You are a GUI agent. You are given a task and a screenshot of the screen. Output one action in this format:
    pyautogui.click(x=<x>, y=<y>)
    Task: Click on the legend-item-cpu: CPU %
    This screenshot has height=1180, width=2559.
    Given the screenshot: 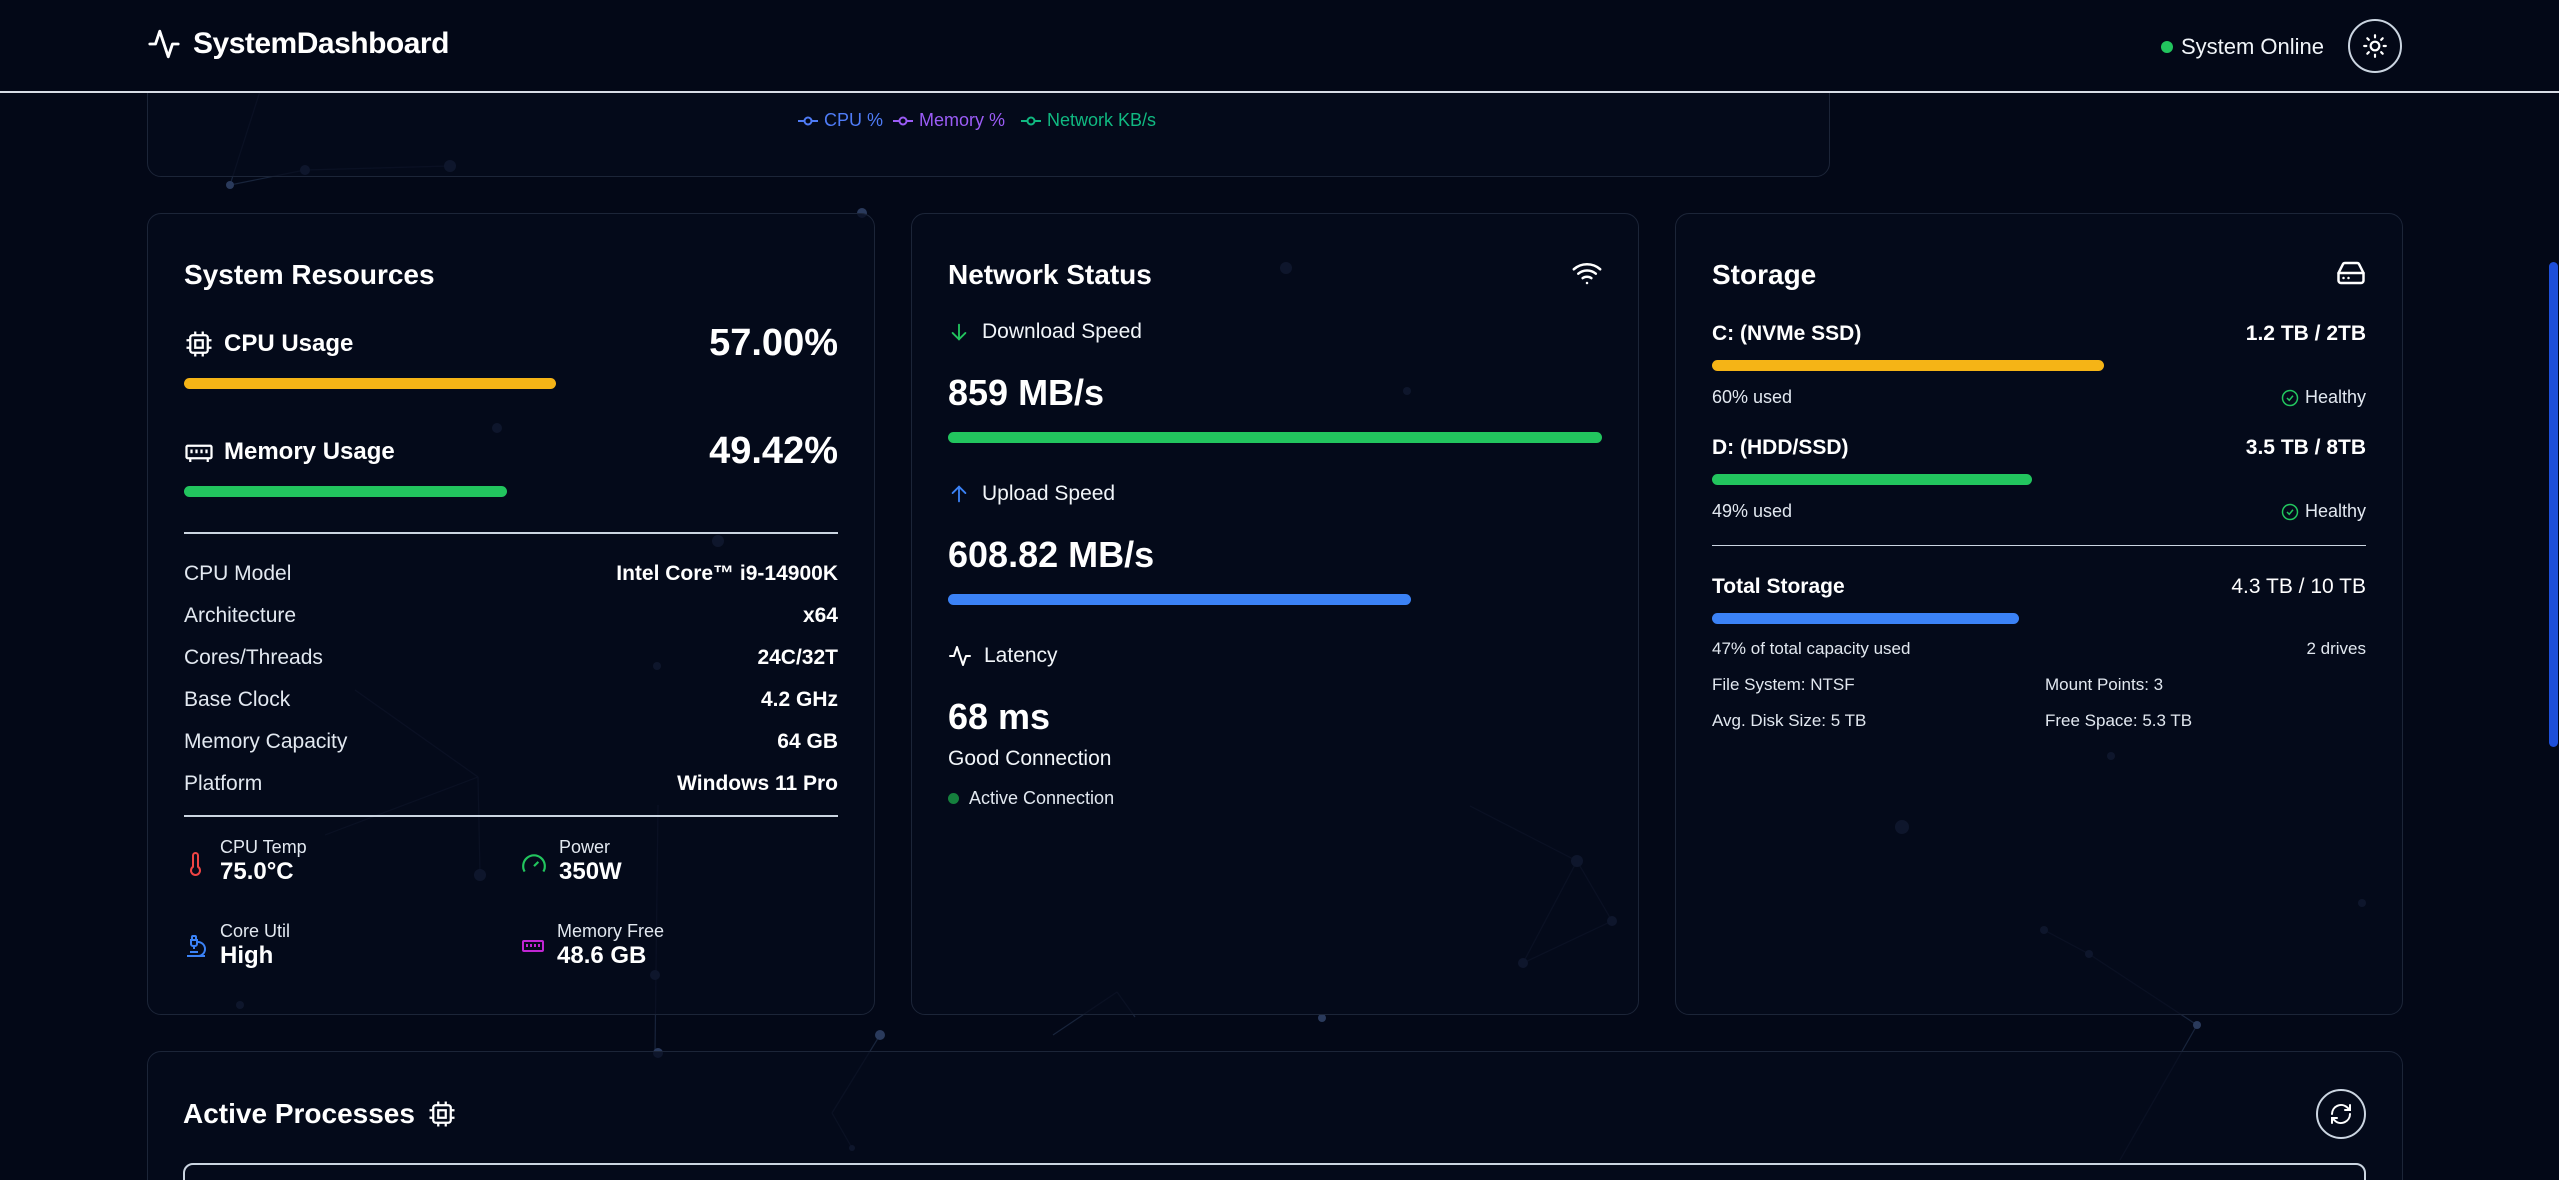 What is the action you would take?
    pyautogui.click(x=840, y=120)
    